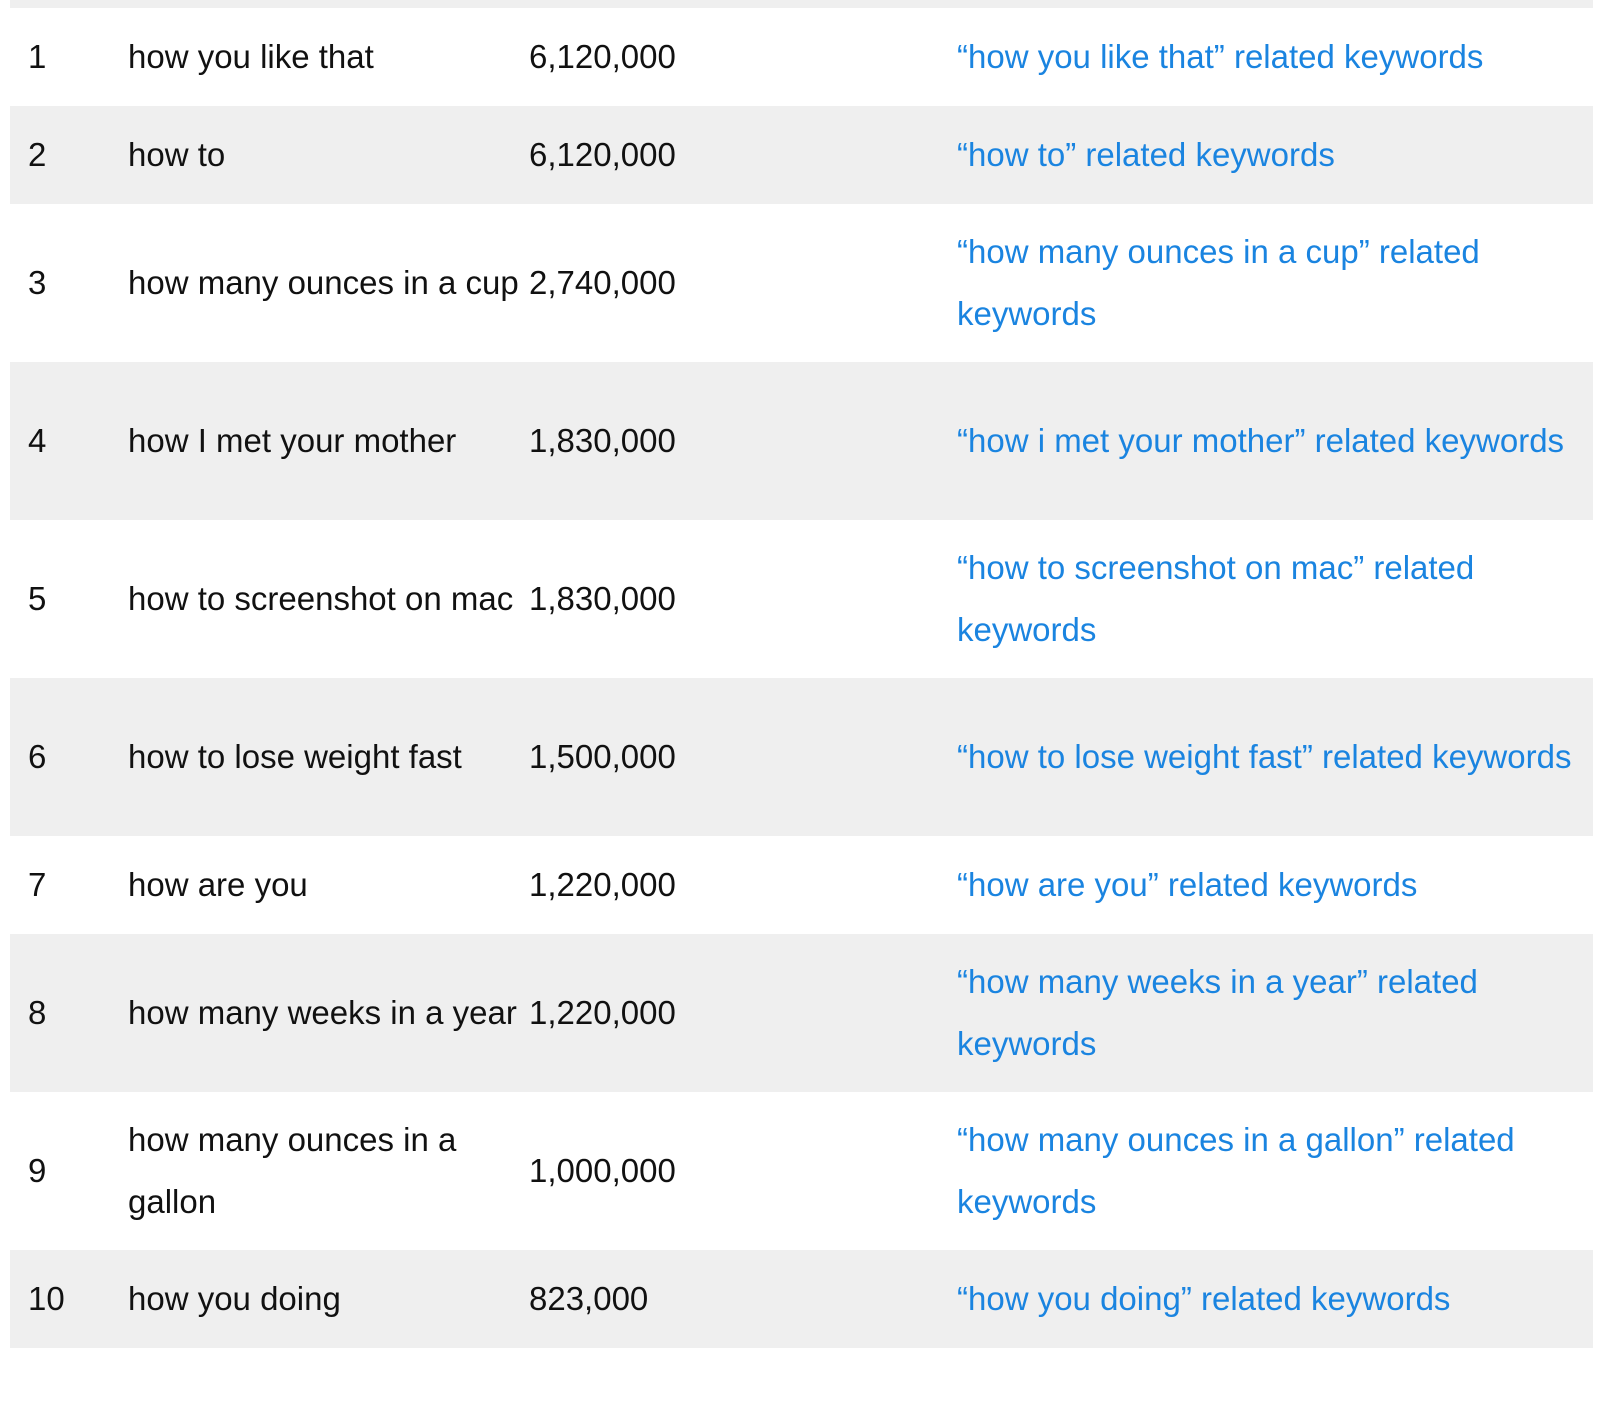 This screenshot has width=1600, height=1406. I want to click on volume-cell: 1,000,000, so click(602, 1170).